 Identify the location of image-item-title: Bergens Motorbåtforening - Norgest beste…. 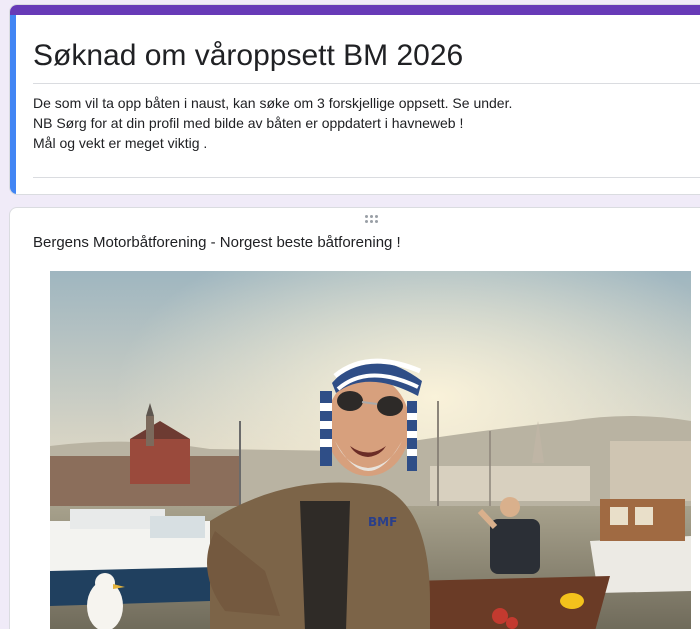
(217, 242).